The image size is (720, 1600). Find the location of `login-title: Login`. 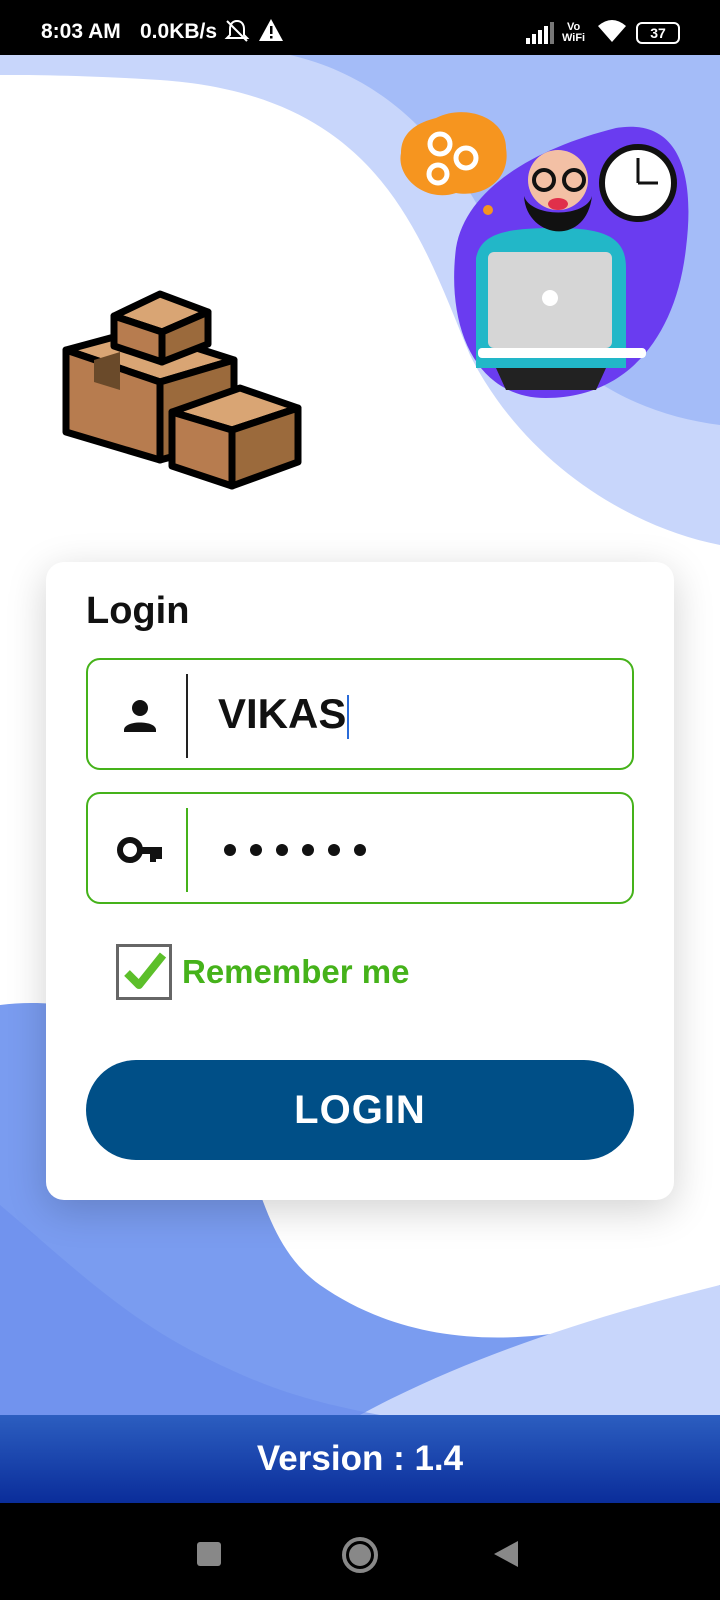

login-title: Login is located at coordinates (138, 611).